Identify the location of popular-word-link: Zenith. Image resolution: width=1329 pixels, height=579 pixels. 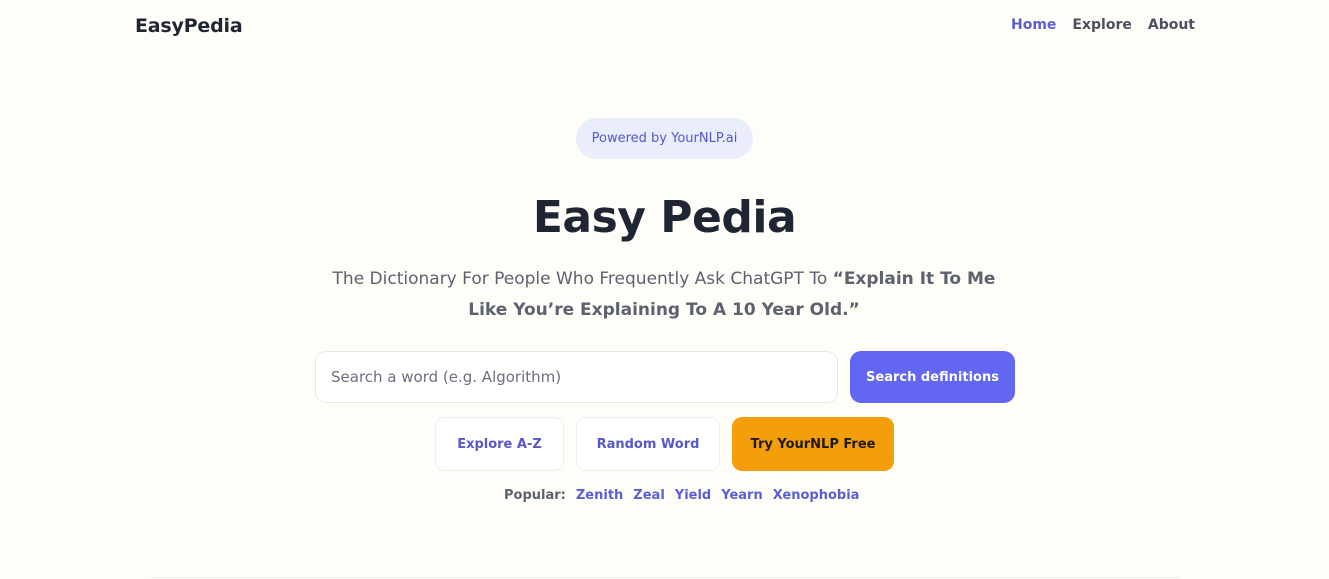
(599, 495).